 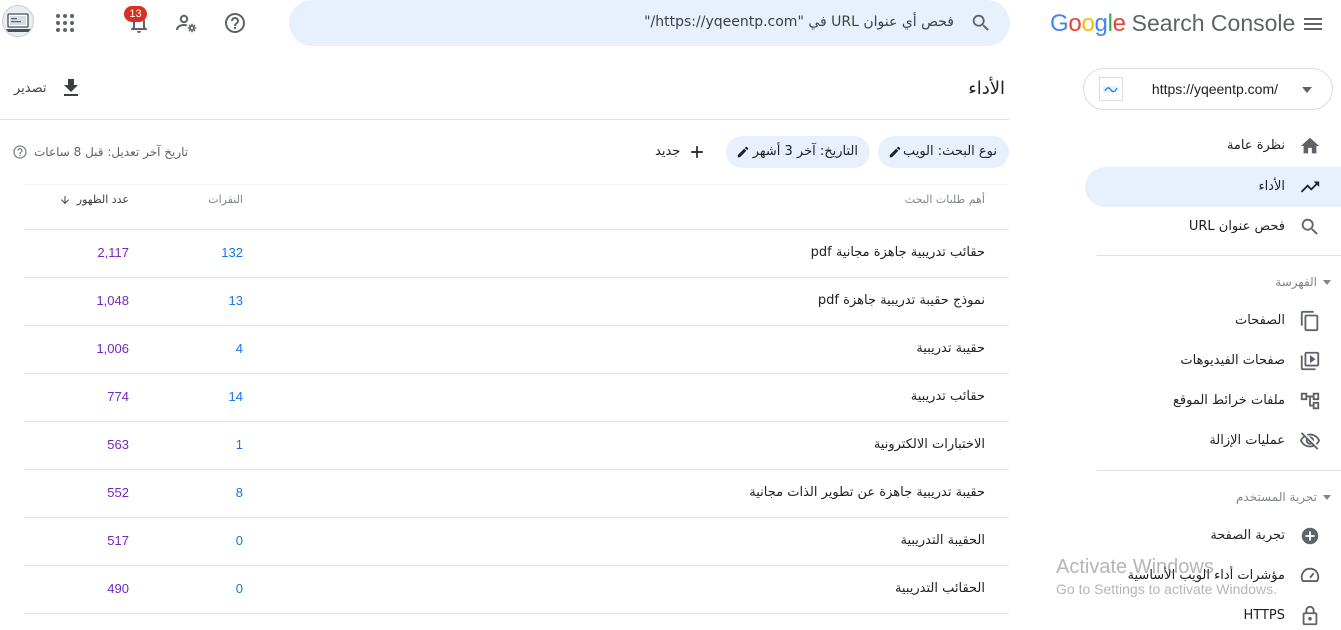 I want to click on query-cell: حقيبة تدريبية, so click(x=950, y=348).